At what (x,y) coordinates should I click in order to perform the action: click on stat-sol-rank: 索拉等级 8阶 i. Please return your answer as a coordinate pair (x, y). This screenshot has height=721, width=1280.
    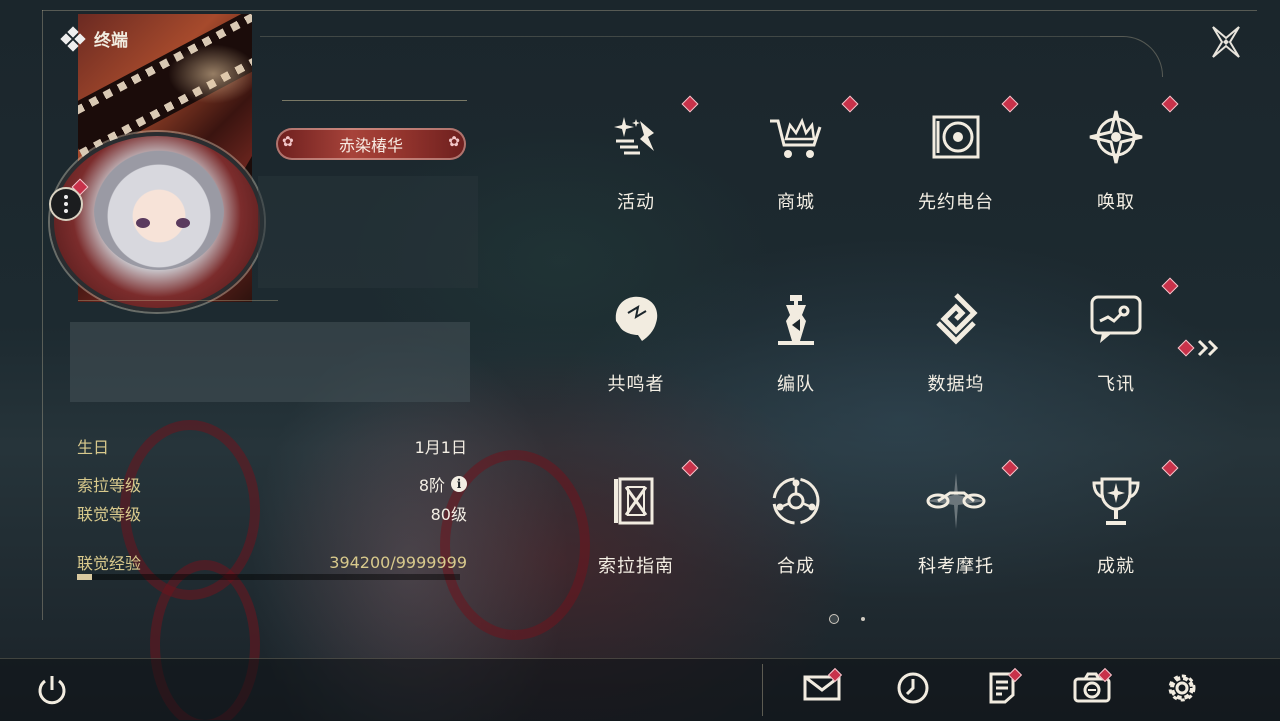
    Looking at the image, I should click on (272, 484).